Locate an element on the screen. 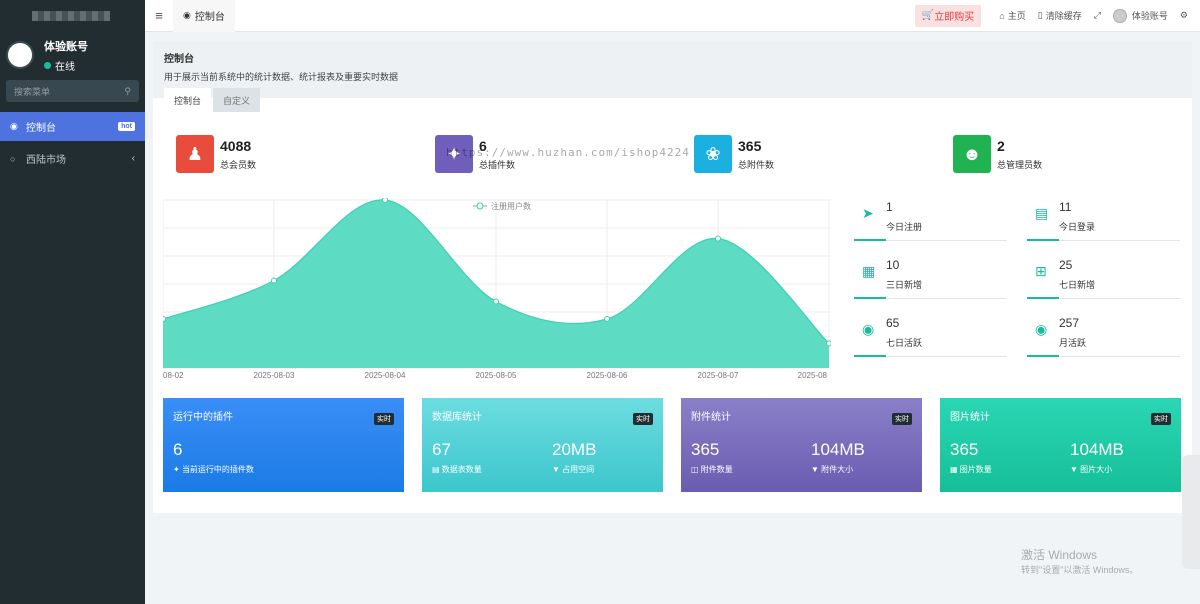 This screenshot has height=604, width=1200. search-icon: ⚲ is located at coordinates (127, 91).